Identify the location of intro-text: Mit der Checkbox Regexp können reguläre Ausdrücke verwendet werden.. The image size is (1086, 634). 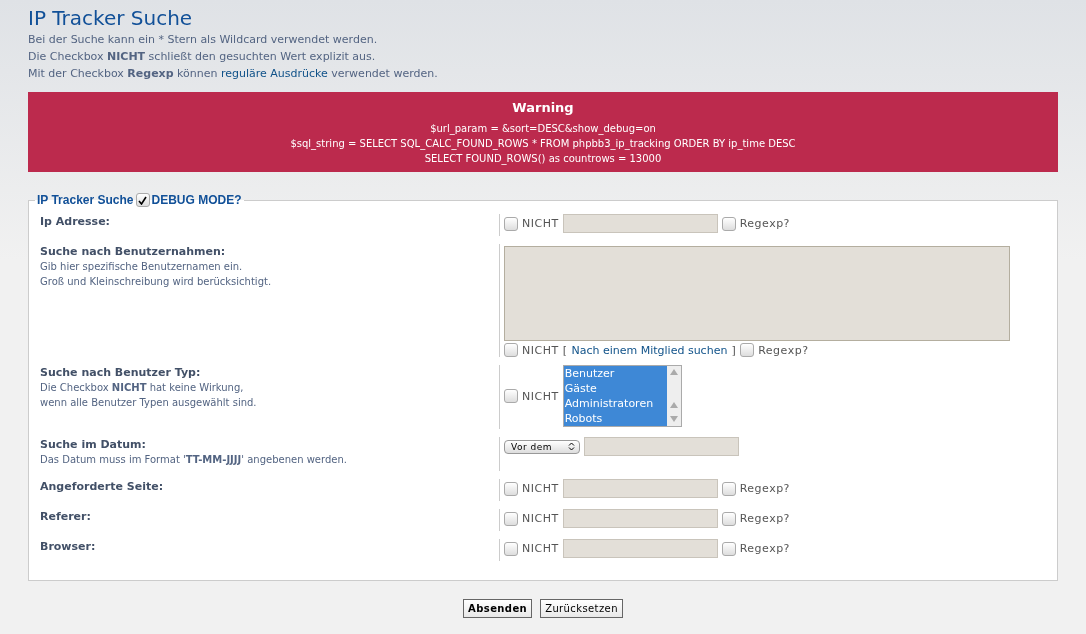
(233, 73).